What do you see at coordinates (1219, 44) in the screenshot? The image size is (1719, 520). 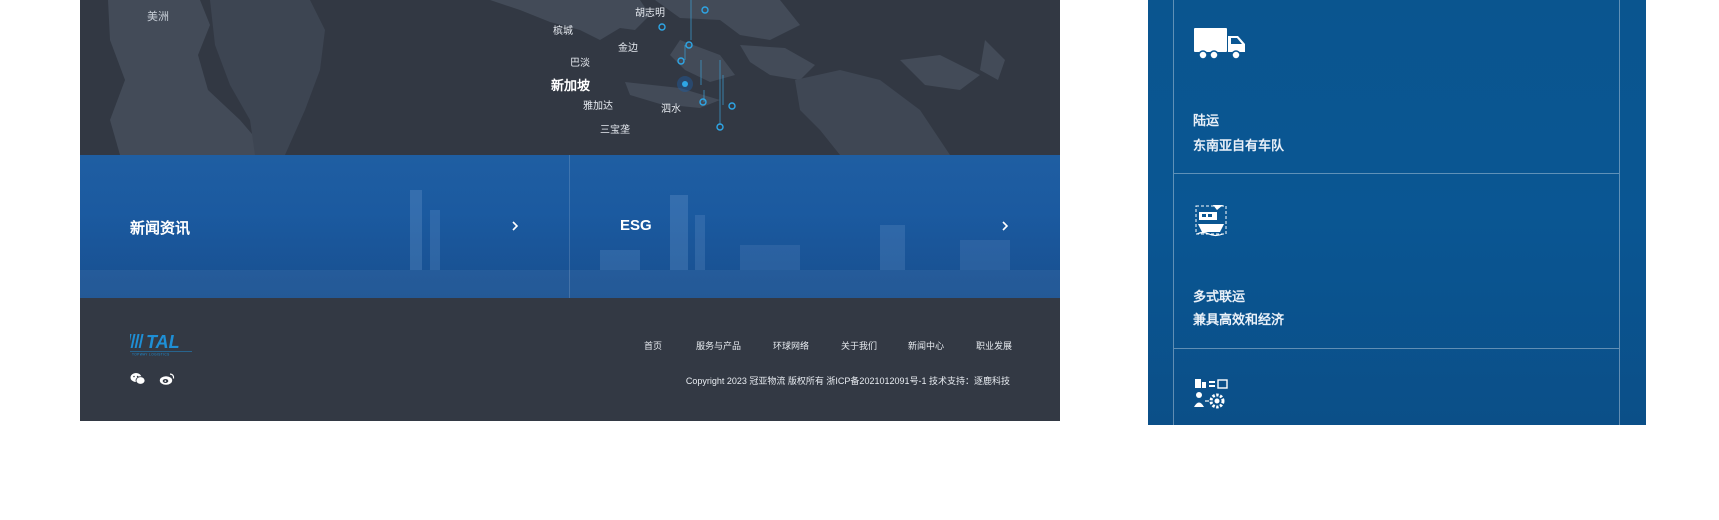 I see `truck-icon` at bounding box center [1219, 44].